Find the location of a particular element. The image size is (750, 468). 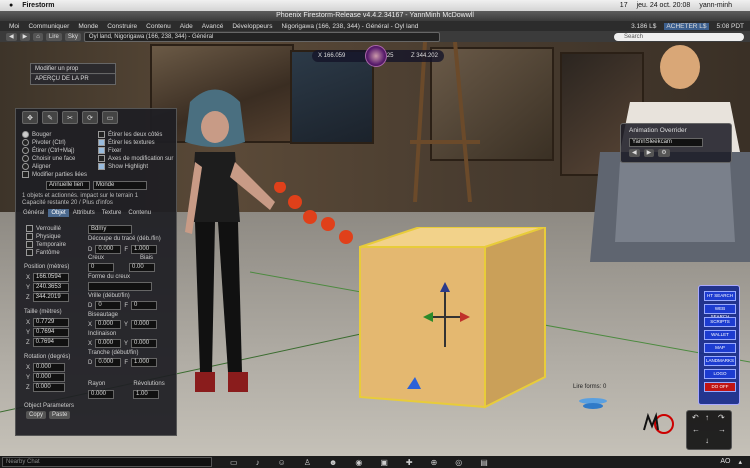

radius-field: 0.000 is located at coordinates (101, 394).